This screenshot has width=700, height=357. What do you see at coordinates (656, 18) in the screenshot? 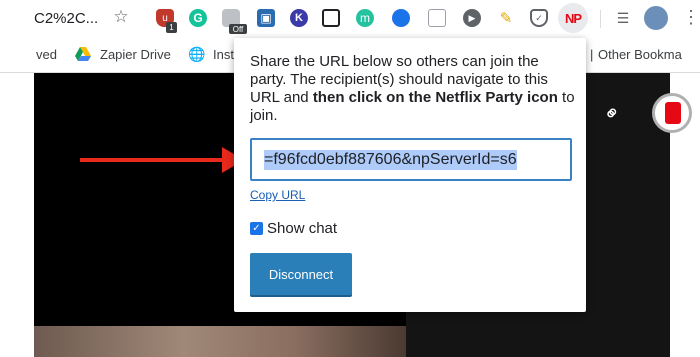
I see `profile-avatar` at bounding box center [656, 18].